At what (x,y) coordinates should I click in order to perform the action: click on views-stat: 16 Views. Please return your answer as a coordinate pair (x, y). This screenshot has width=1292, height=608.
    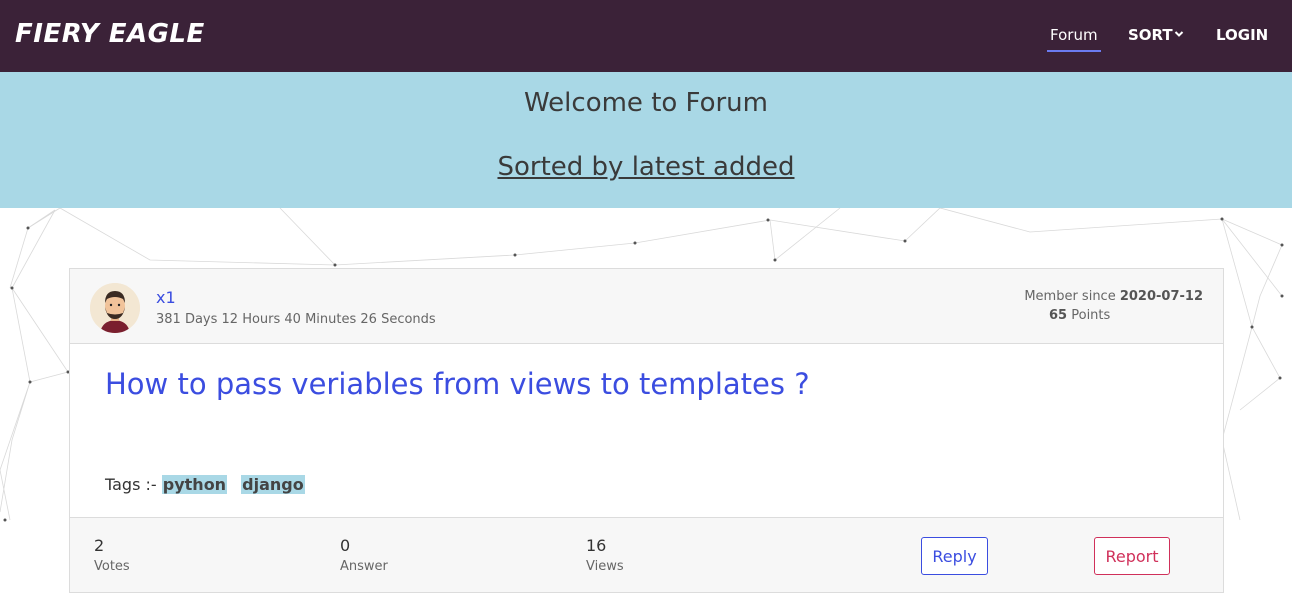
    Looking at the image, I should click on (605, 555).